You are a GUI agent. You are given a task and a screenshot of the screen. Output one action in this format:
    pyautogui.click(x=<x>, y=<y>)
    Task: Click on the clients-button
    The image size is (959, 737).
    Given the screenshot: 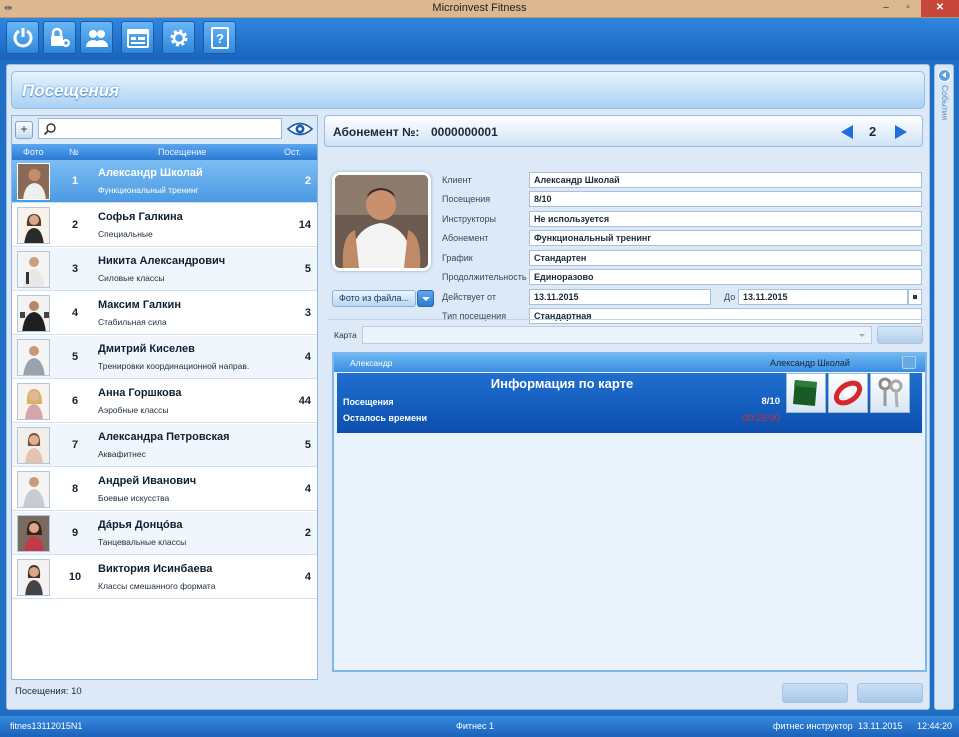 What is the action you would take?
    pyautogui.click(x=96, y=37)
    